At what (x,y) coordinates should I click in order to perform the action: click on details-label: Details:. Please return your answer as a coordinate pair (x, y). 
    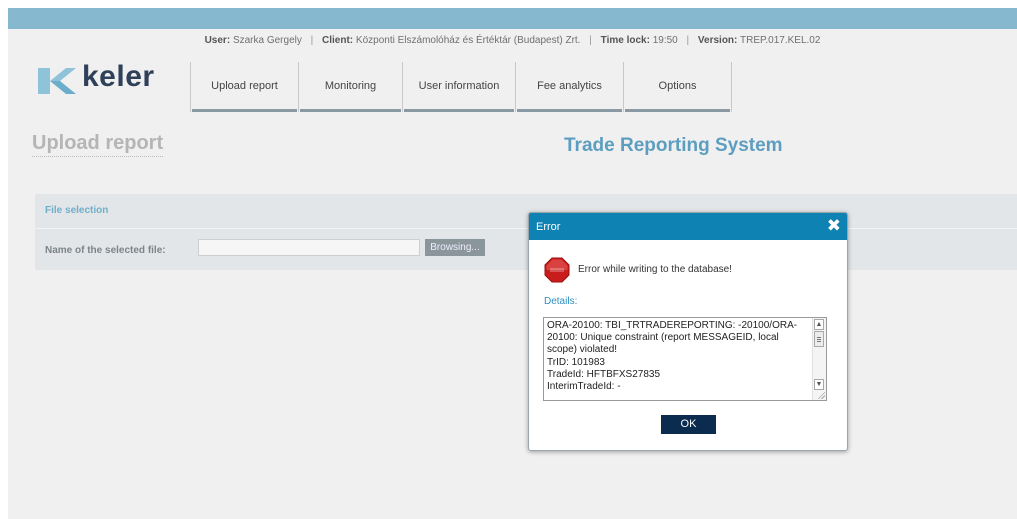
    Looking at the image, I should click on (561, 301).